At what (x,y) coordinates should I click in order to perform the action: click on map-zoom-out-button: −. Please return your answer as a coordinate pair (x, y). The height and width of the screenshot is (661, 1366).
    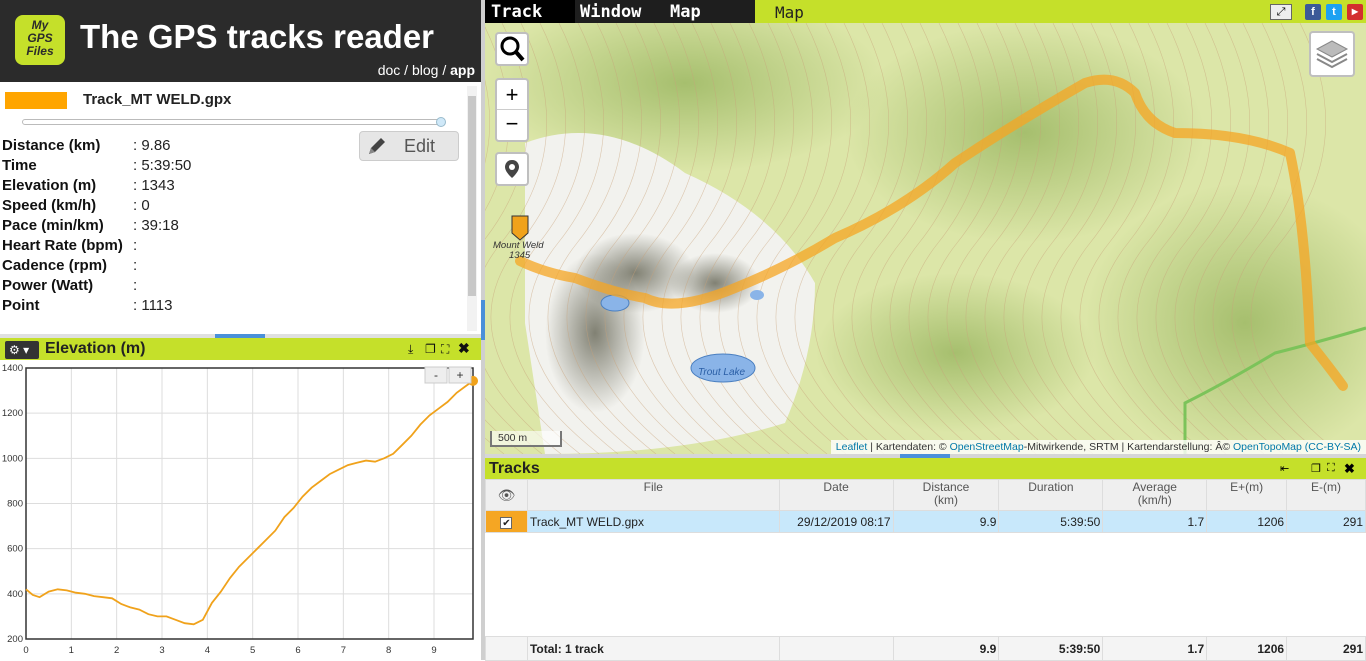
    Looking at the image, I should click on (512, 125).